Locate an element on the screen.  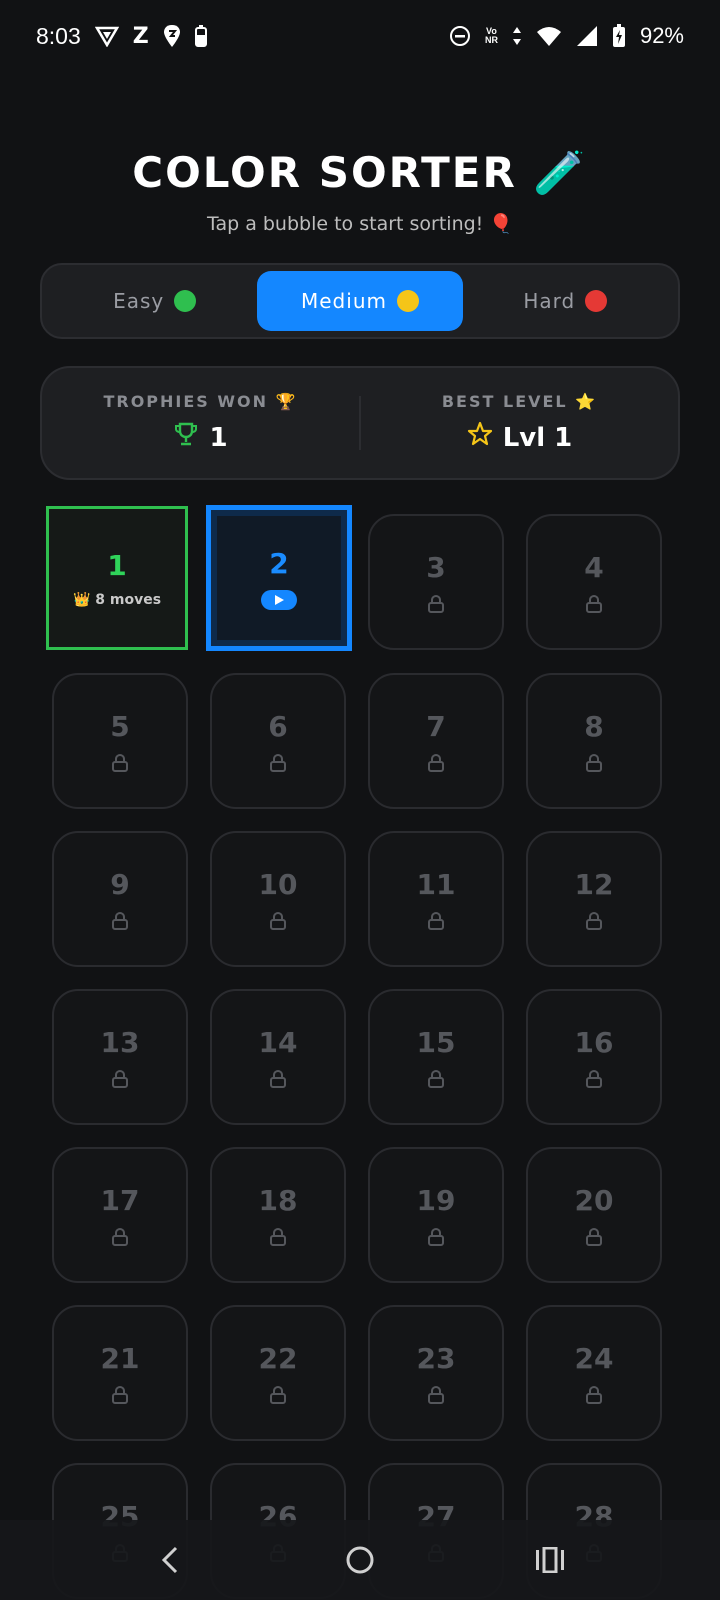
level-tile-8: 8 is located at coordinates (594, 741).